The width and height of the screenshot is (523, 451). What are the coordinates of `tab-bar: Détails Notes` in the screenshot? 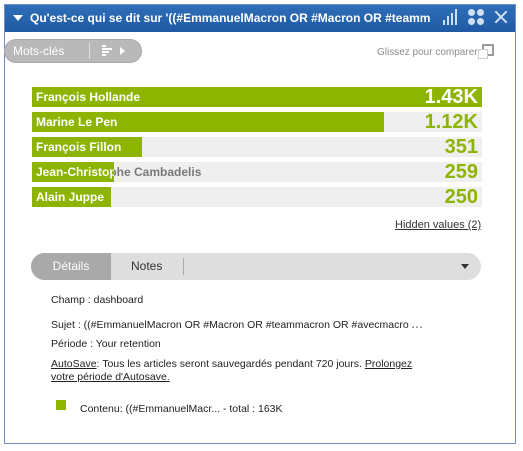 It's located at (256, 266).